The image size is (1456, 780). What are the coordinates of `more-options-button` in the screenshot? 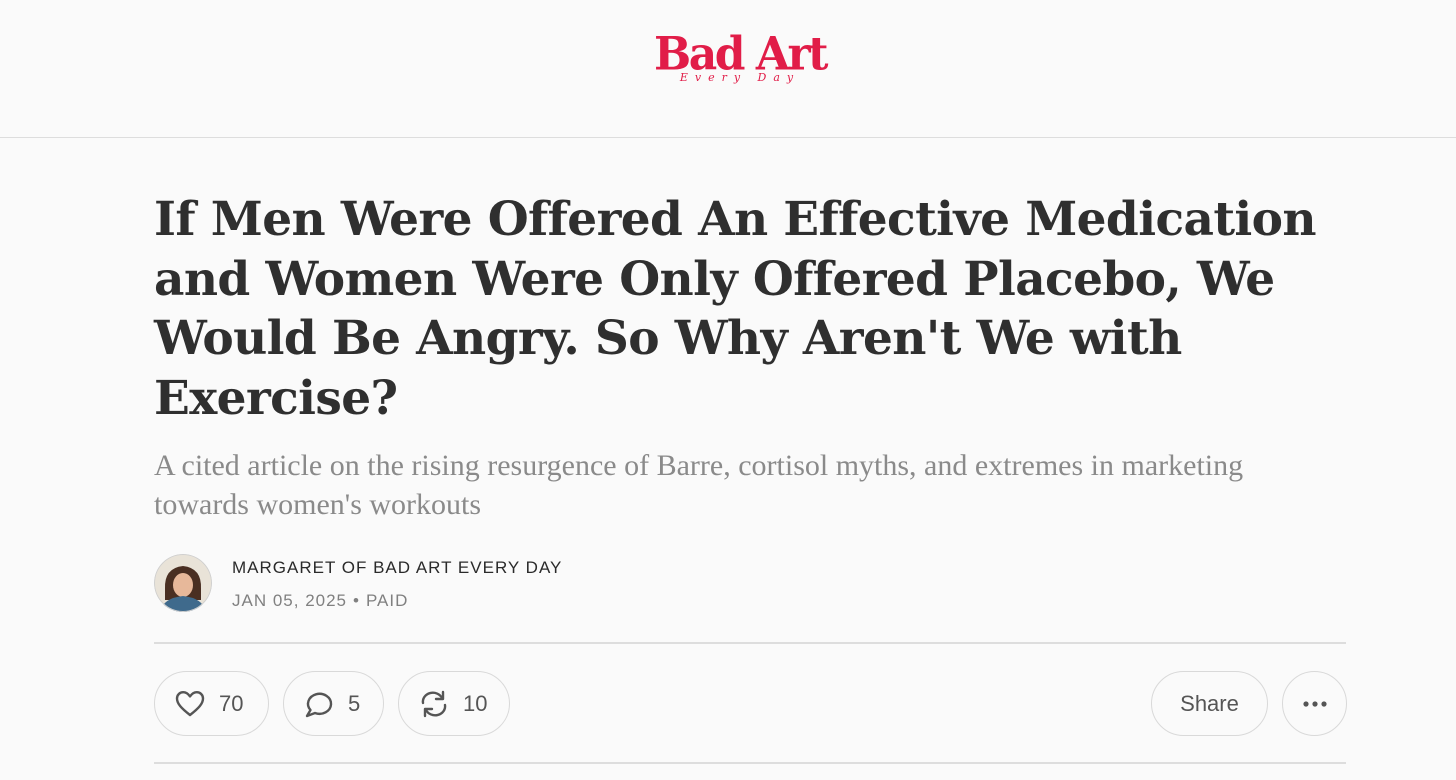 It's located at (1314, 703).